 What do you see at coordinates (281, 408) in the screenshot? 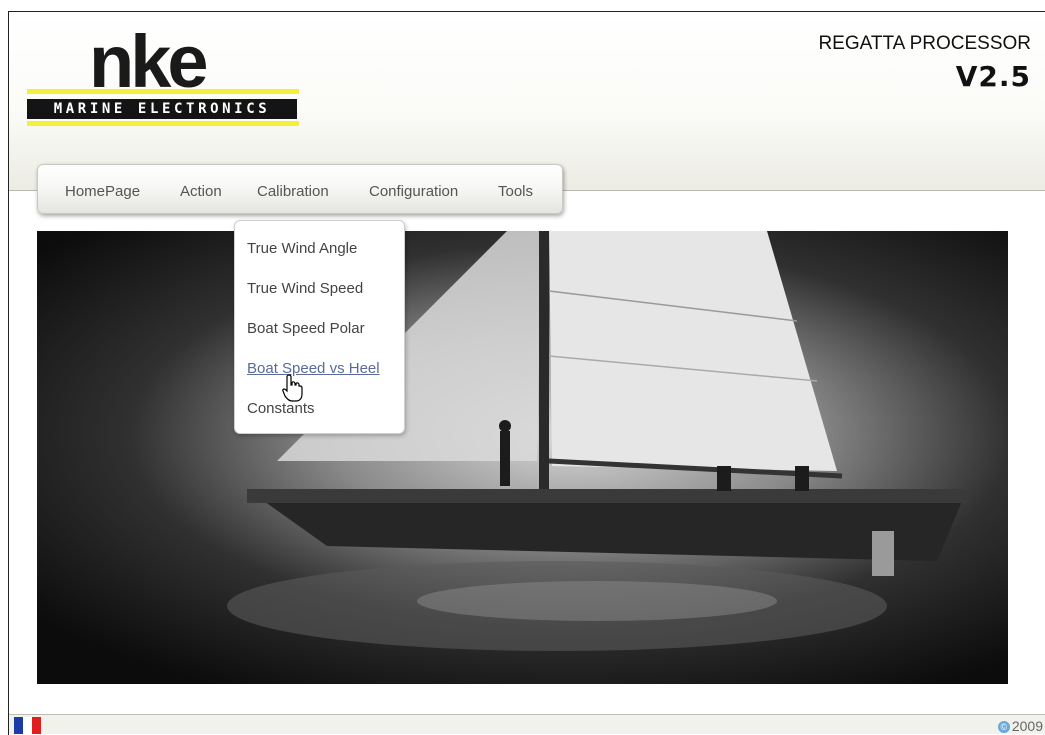
I see `menu-item-constants: Constants` at bounding box center [281, 408].